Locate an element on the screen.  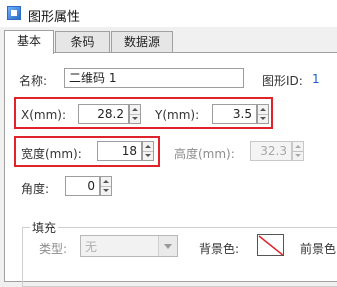
app-window-icon is located at coordinates (14, 13).